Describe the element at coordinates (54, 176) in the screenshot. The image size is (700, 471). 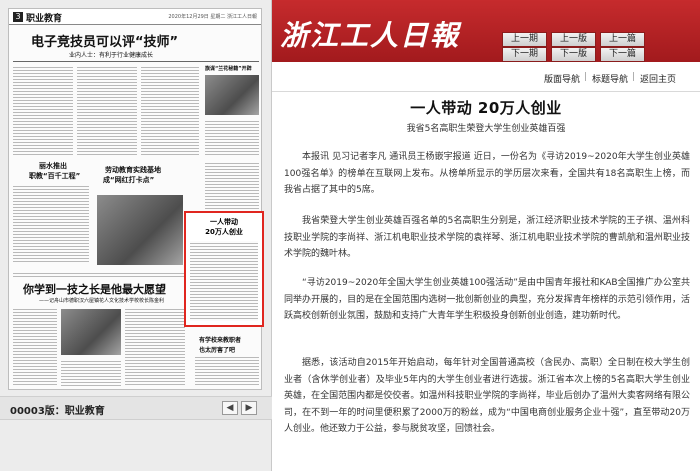
I see `headline-column-left-2: 职教“百千工程”` at that location.